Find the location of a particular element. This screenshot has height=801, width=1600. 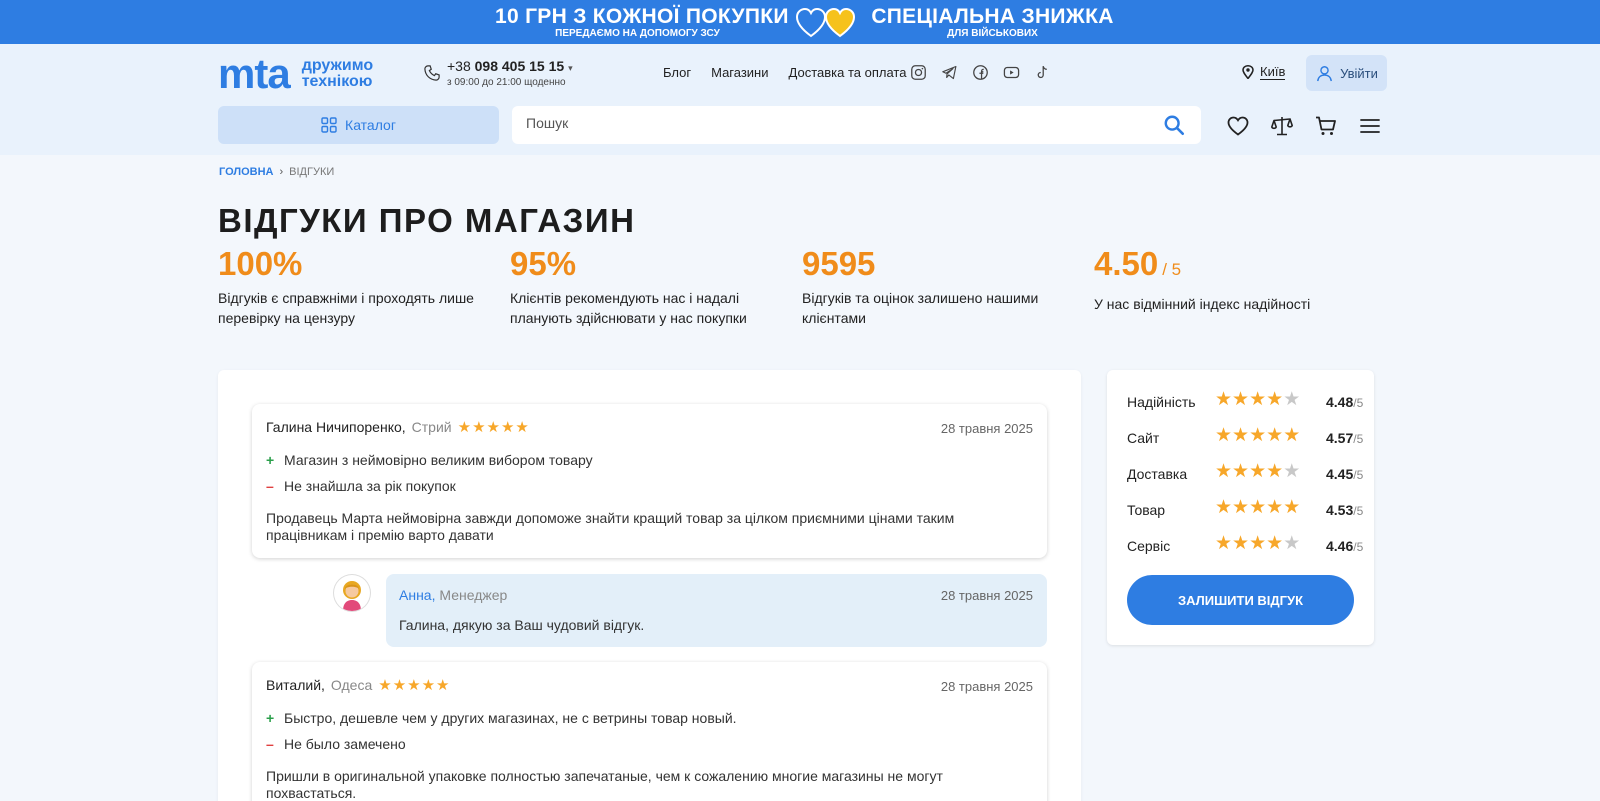

page-title: ВІДГУКИ ПРО МАГАЗИН is located at coordinates (427, 220).